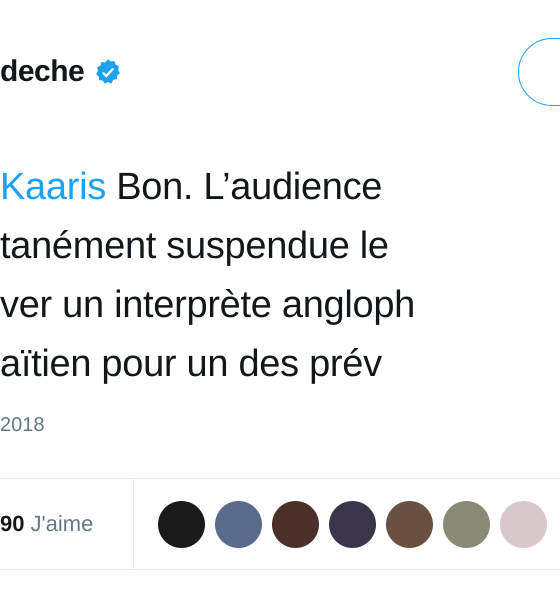  I want to click on tweet-text: tanément suspendue le, so click(195, 246).